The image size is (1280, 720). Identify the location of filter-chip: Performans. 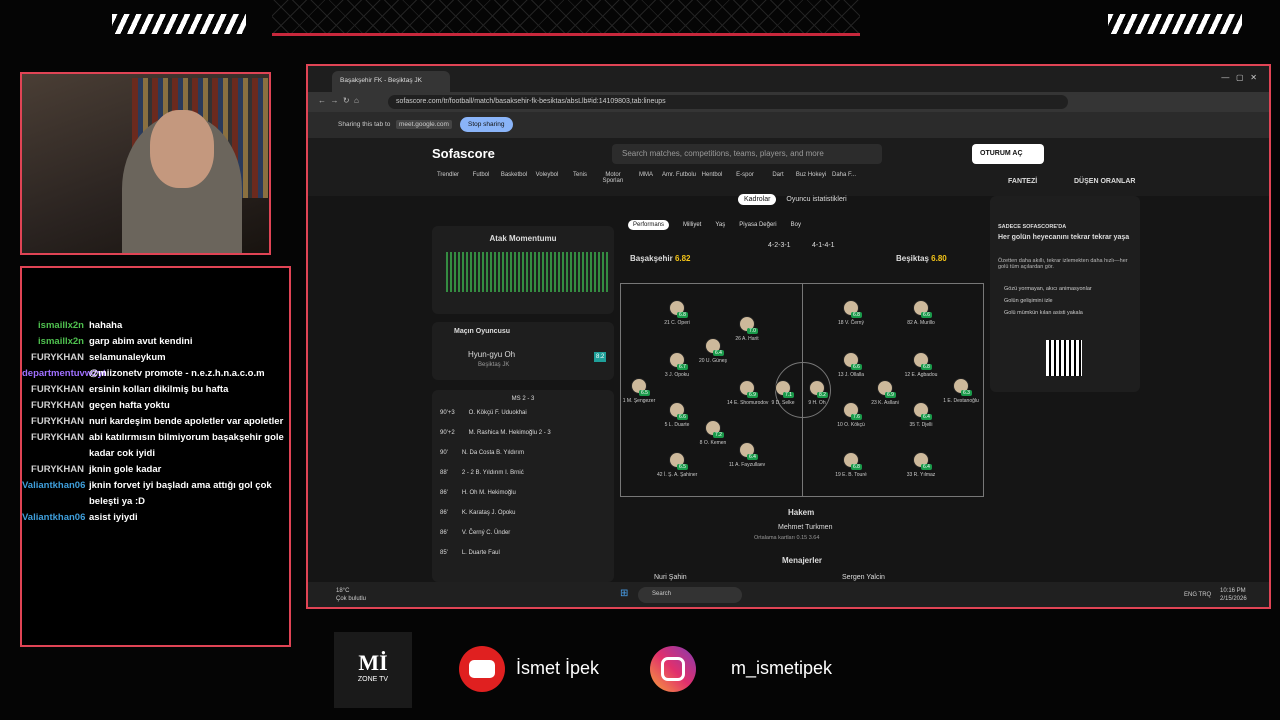
(649, 225).